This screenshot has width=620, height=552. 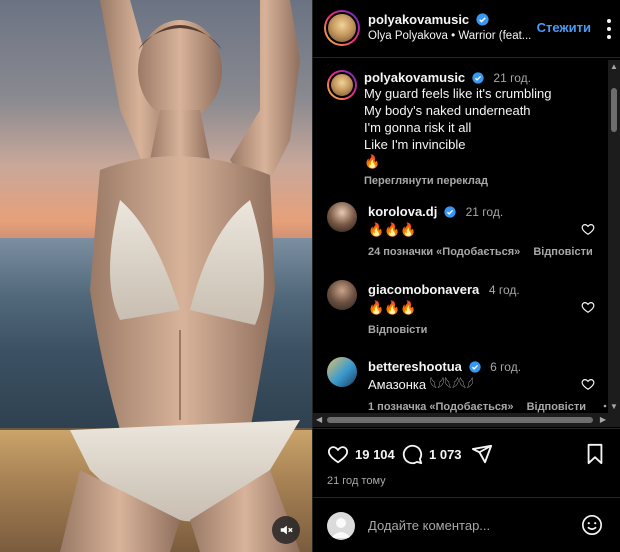 What do you see at coordinates (372, 161) in the screenshot?
I see `caption-line: 🔥` at bounding box center [372, 161].